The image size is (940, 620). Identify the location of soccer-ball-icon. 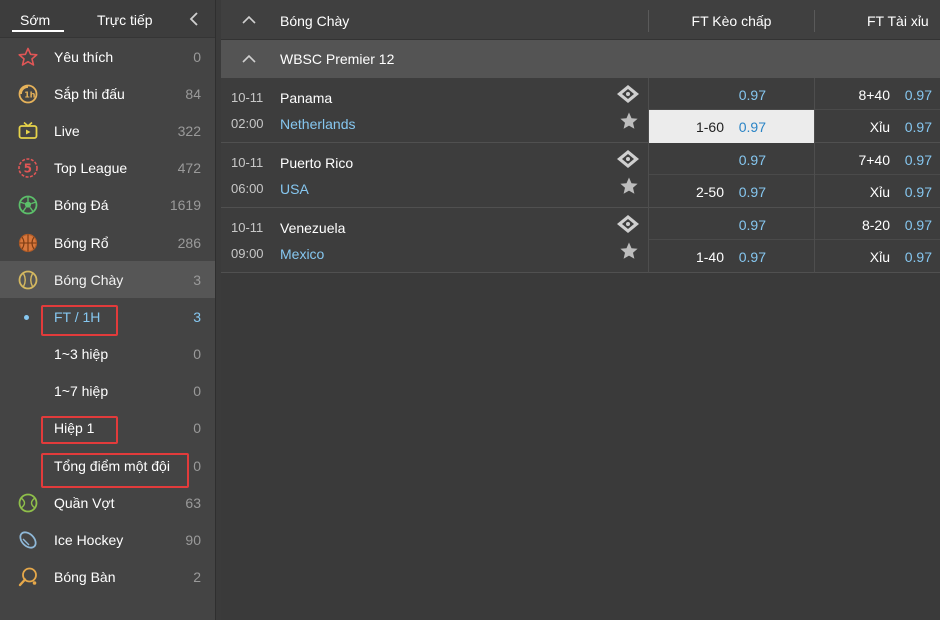
(28, 205).